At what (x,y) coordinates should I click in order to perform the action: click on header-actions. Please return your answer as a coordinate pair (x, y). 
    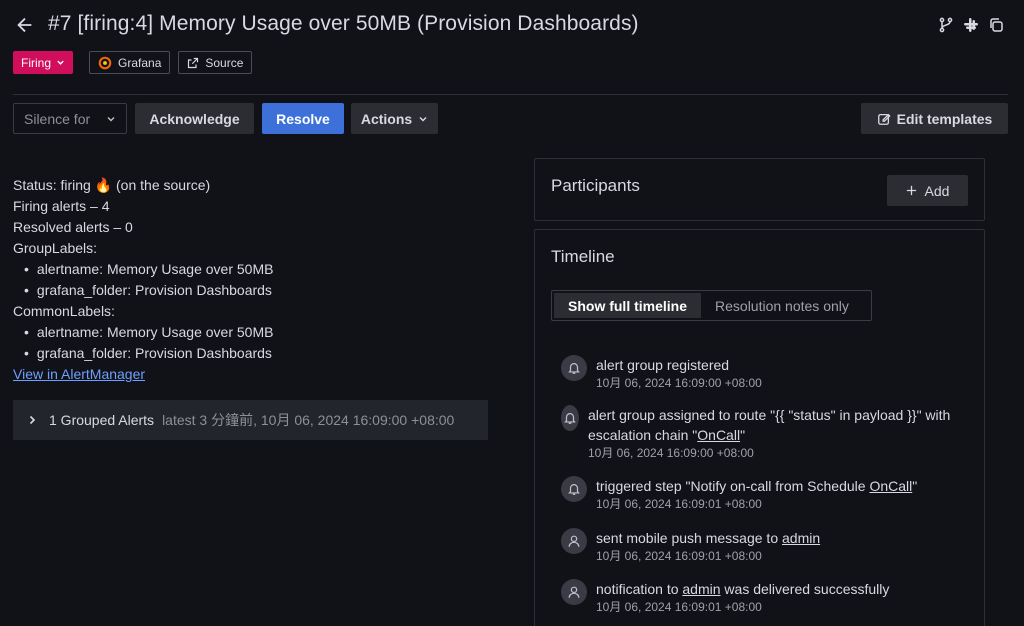
    Looking at the image, I should click on (971, 25).